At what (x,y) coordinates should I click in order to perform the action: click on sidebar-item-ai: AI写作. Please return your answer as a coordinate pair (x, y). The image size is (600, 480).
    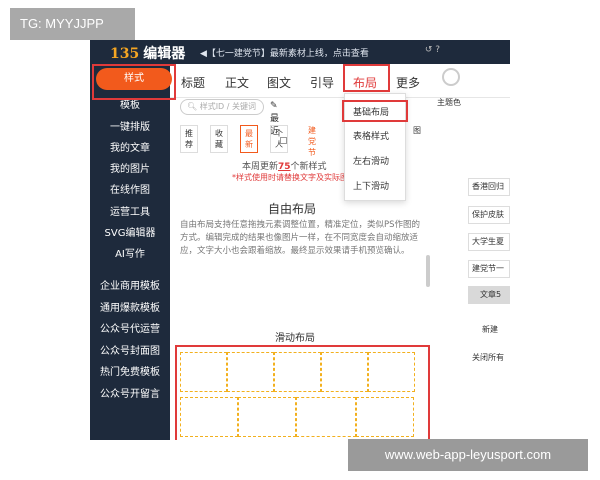
    Looking at the image, I should click on (130, 252).